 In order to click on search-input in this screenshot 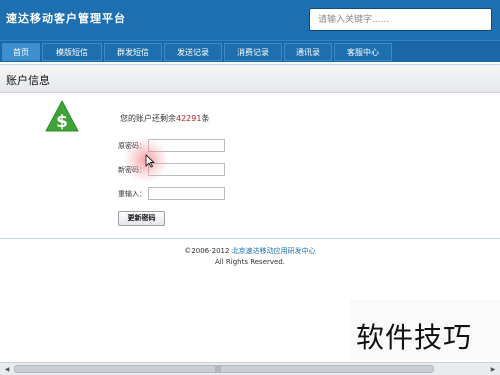, I will do `click(400, 19)`.